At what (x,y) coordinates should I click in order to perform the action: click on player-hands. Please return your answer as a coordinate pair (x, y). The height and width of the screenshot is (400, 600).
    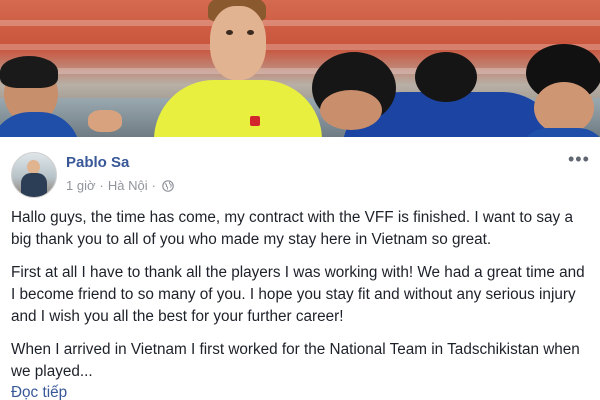
    Looking at the image, I should click on (105, 121).